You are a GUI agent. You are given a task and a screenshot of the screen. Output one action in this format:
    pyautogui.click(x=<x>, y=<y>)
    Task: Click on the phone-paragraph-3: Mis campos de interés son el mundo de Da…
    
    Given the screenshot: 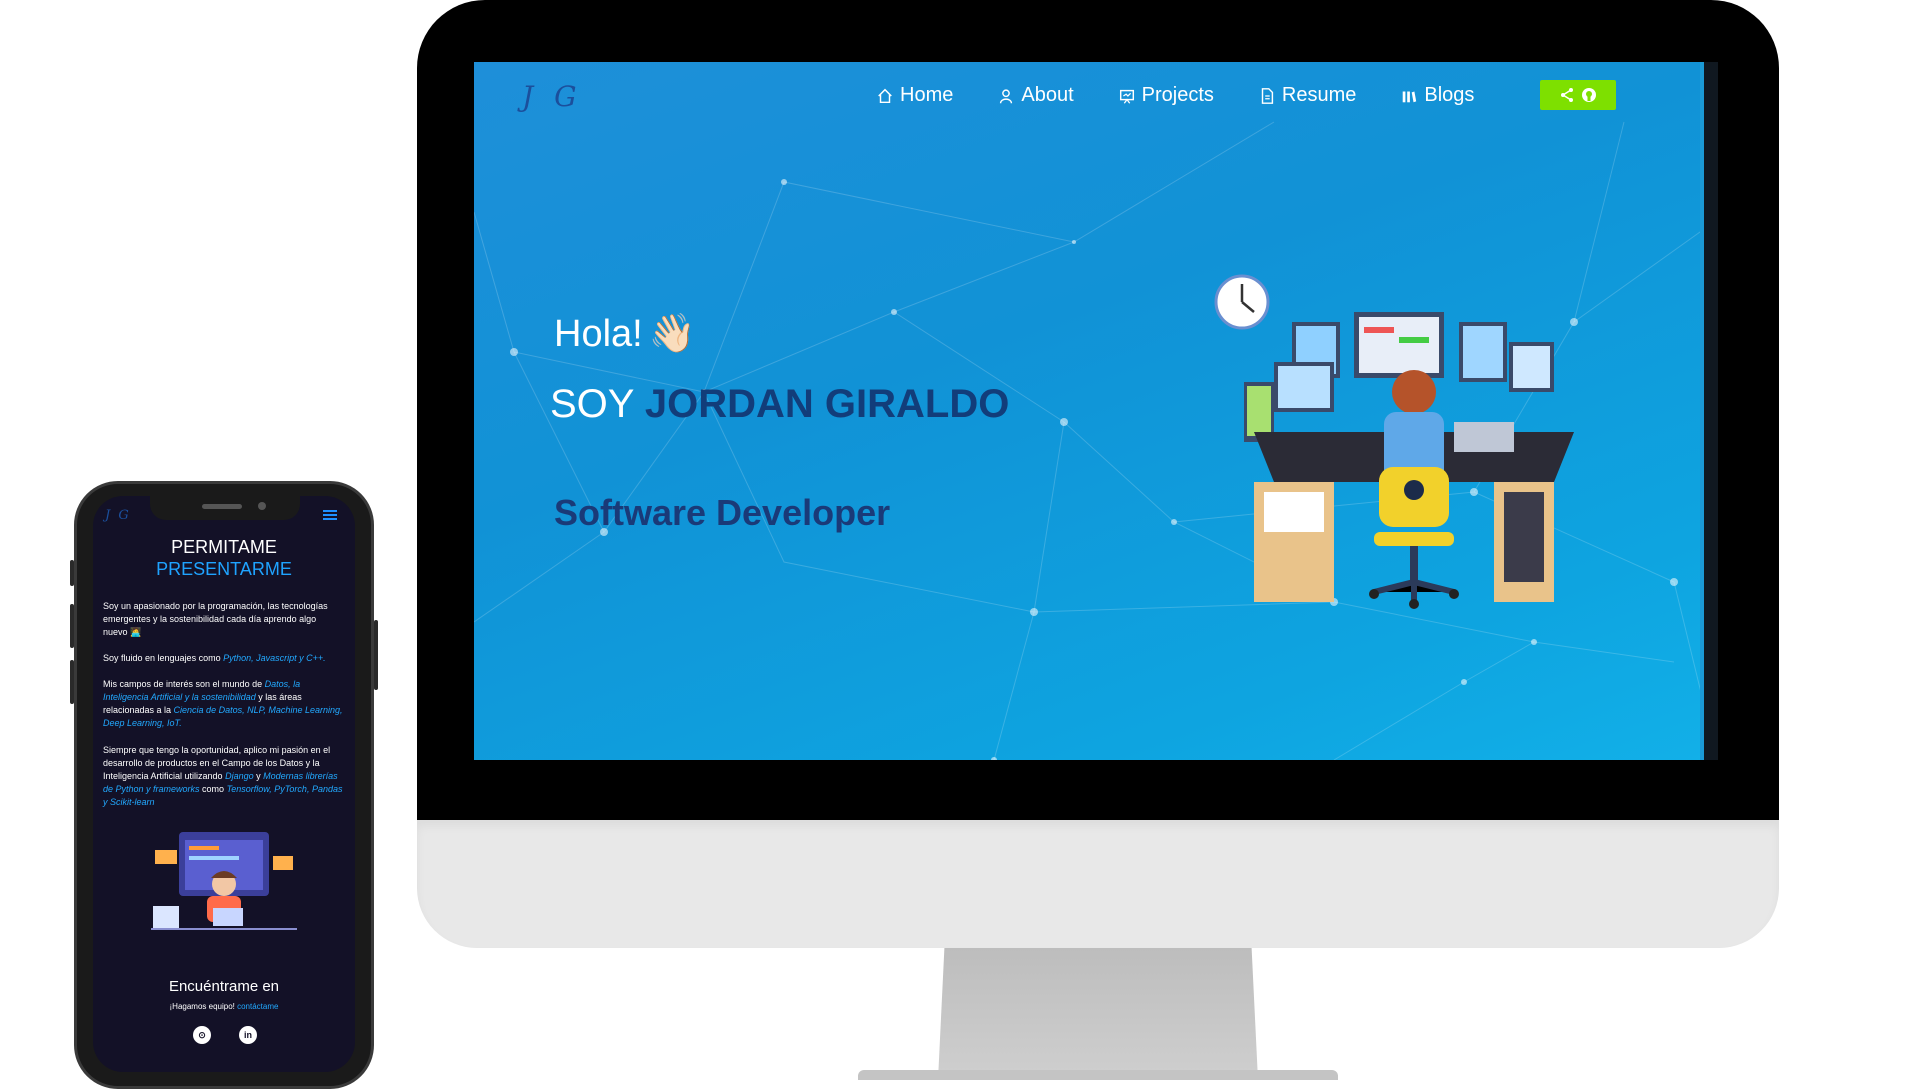 What is the action you would take?
    pyautogui.click(x=223, y=704)
    